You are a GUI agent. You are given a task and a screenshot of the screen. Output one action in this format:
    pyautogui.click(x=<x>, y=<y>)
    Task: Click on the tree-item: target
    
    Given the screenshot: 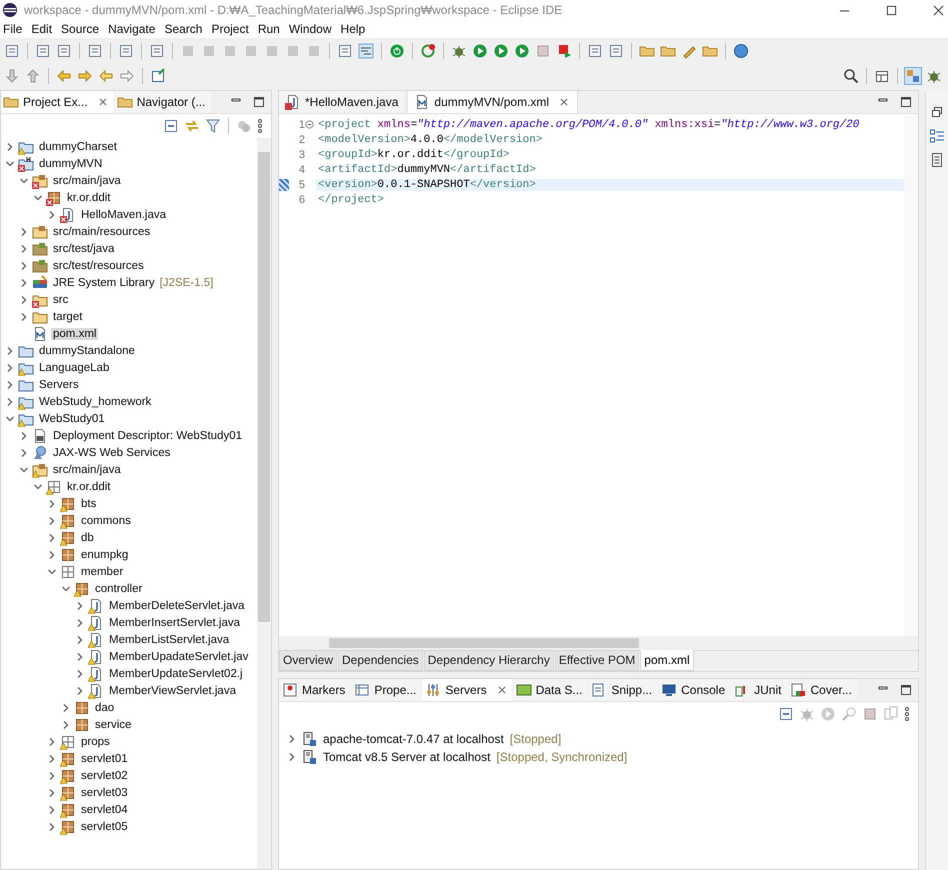 What is the action you would take?
    pyautogui.click(x=67, y=316)
    